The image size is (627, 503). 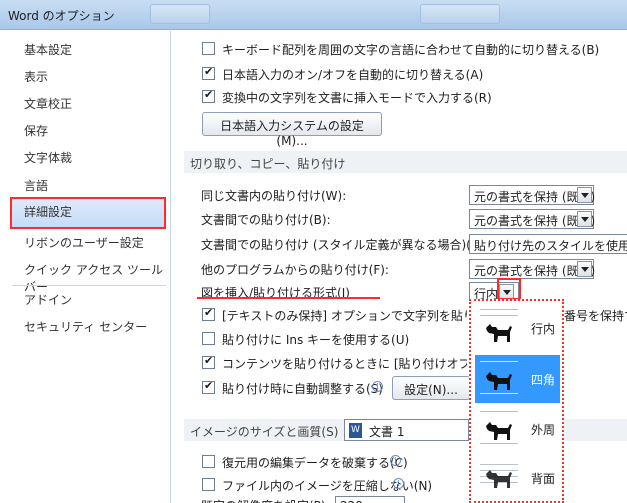 I want to click on checkbox-keyboard-switch, so click(x=208, y=48).